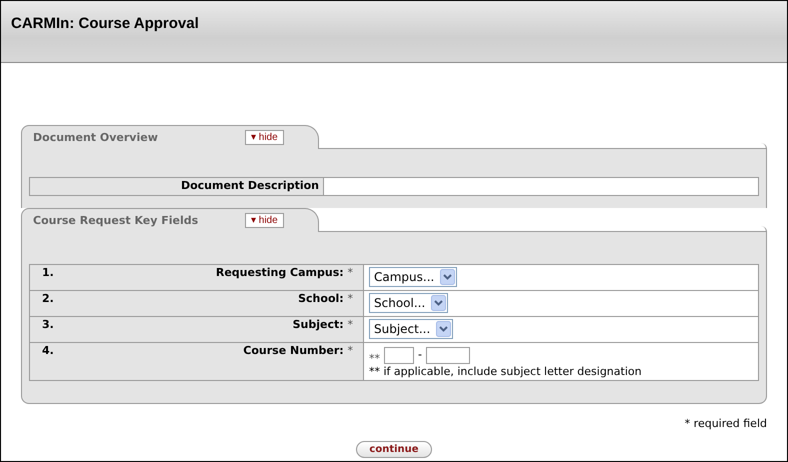  Describe the element at coordinates (725, 424) in the screenshot. I see `required-note: * required field` at that location.